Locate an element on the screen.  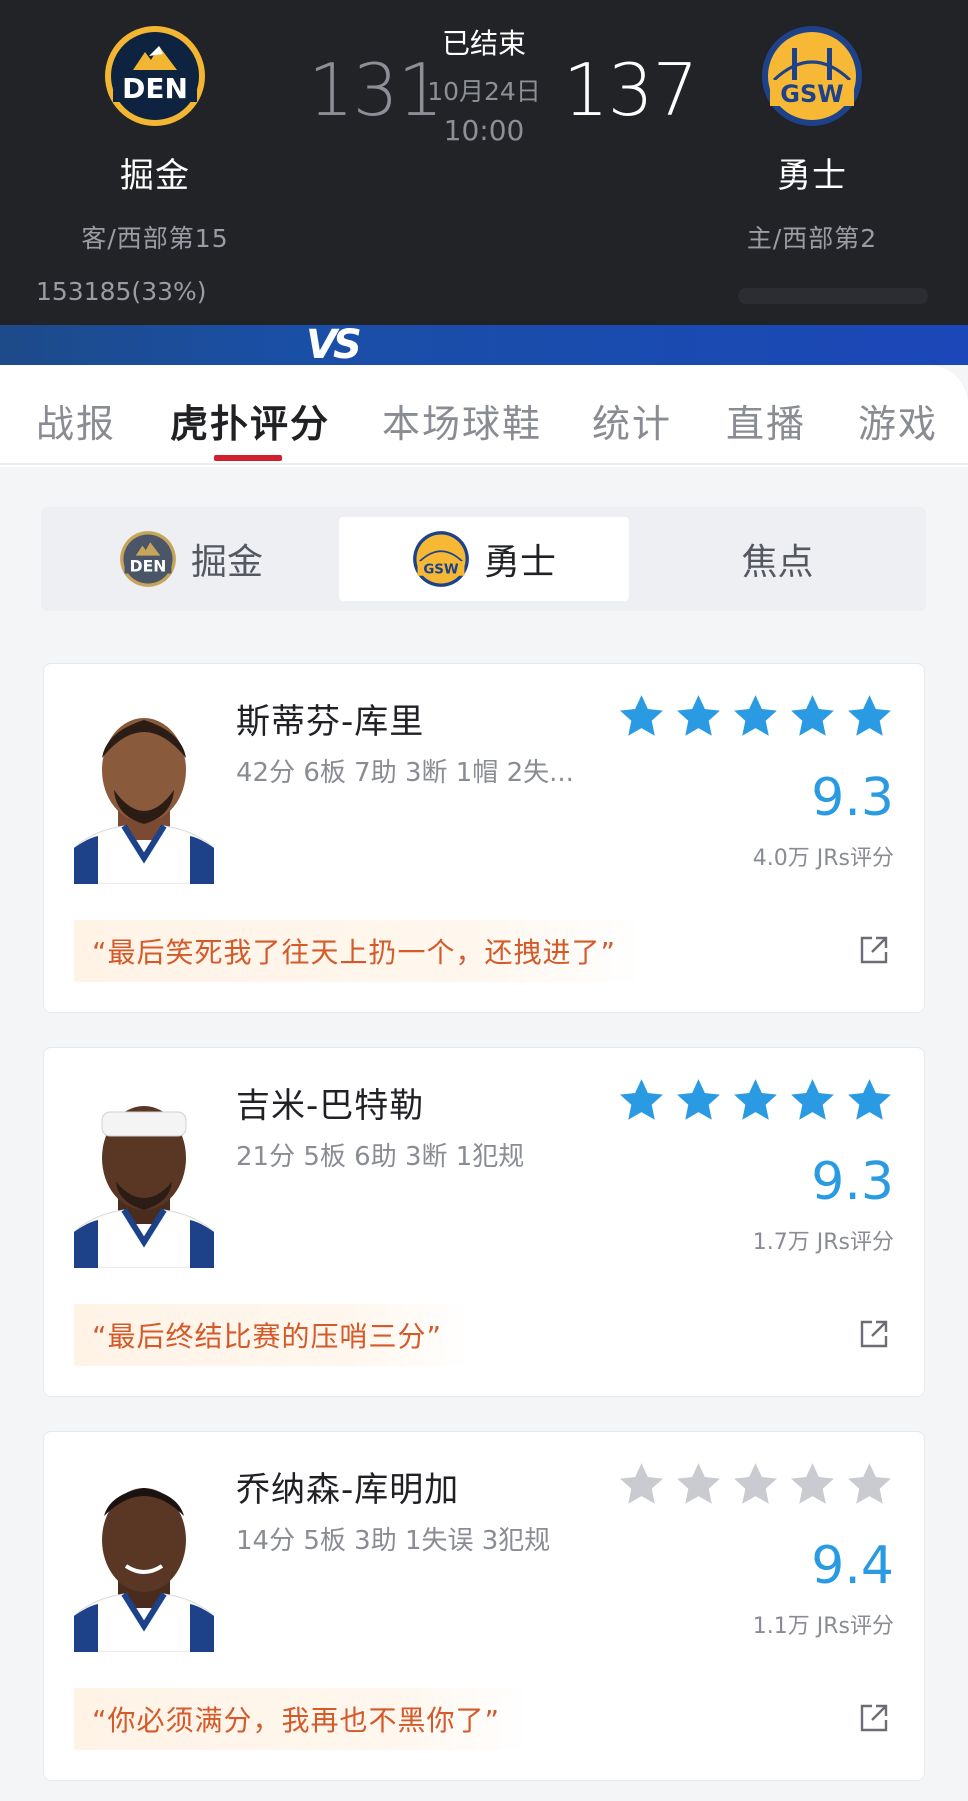
player-name: 吉米-巴特勒 is located at coordinates (330, 1106).